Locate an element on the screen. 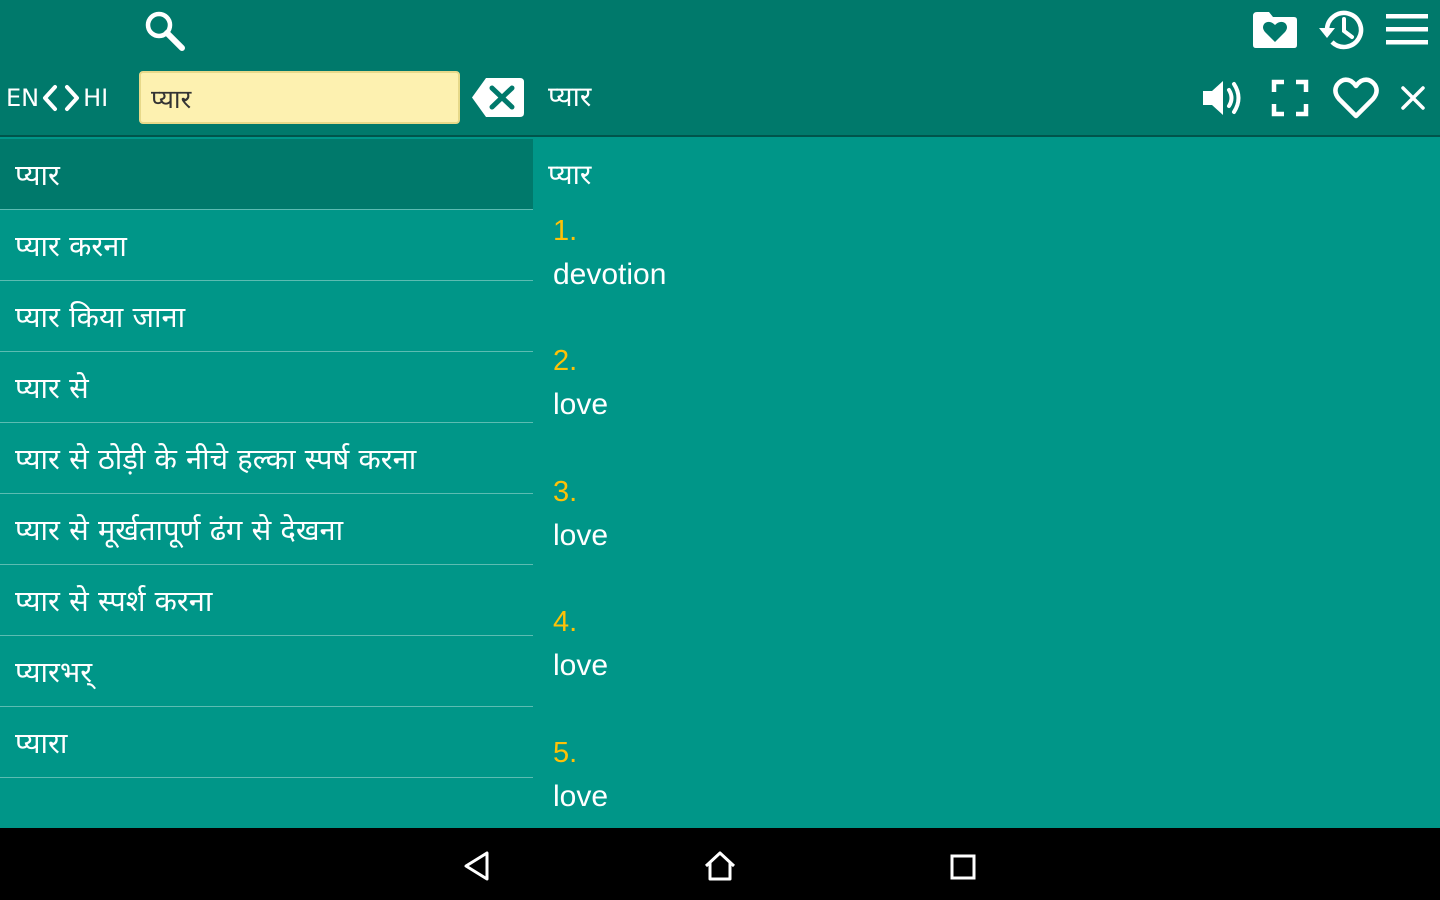 This screenshot has height=900, width=1440. list-item: प्यारभर् is located at coordinates (266, 671).